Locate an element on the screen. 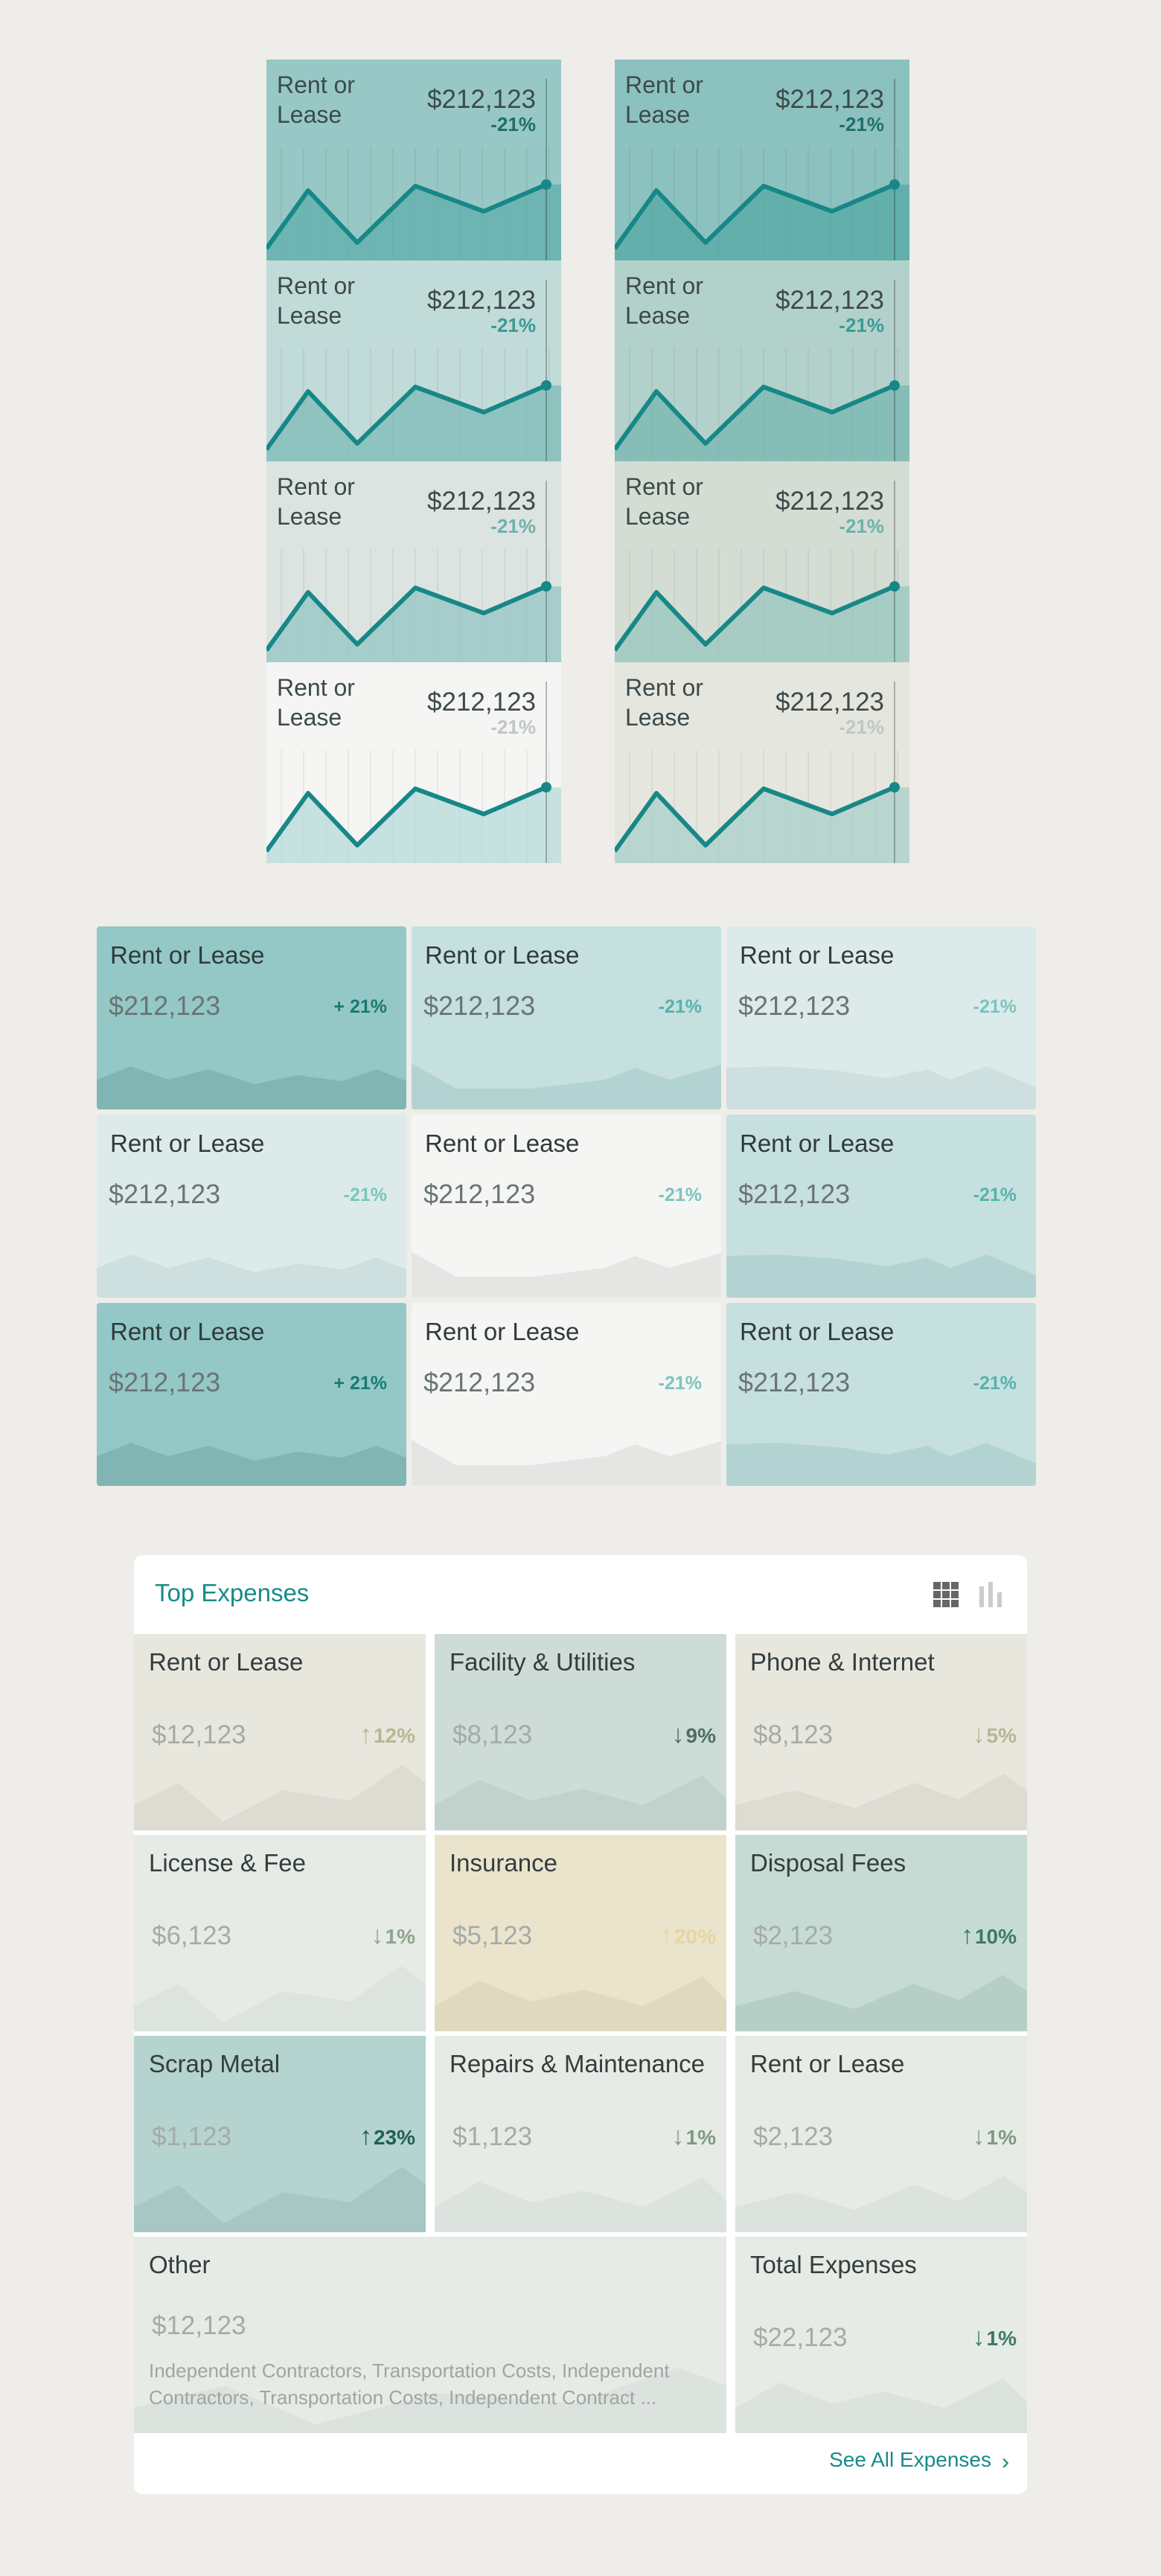 The height and width of the screenshot is (2576, 1161). expense-label: Other is located at coordinates (180, 2264).